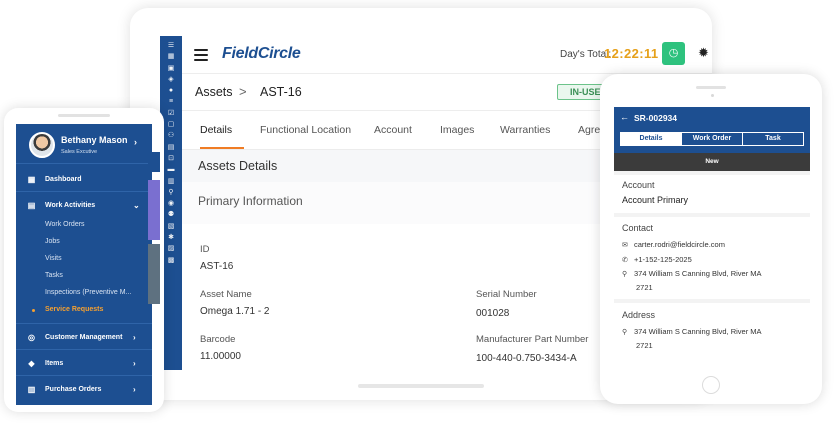 This screenshot has height=428, width=835. What do you see at coordinates (238, 166) in the screenshot?
I see `section-title: Assets Details` at bounding box center [238, 166].